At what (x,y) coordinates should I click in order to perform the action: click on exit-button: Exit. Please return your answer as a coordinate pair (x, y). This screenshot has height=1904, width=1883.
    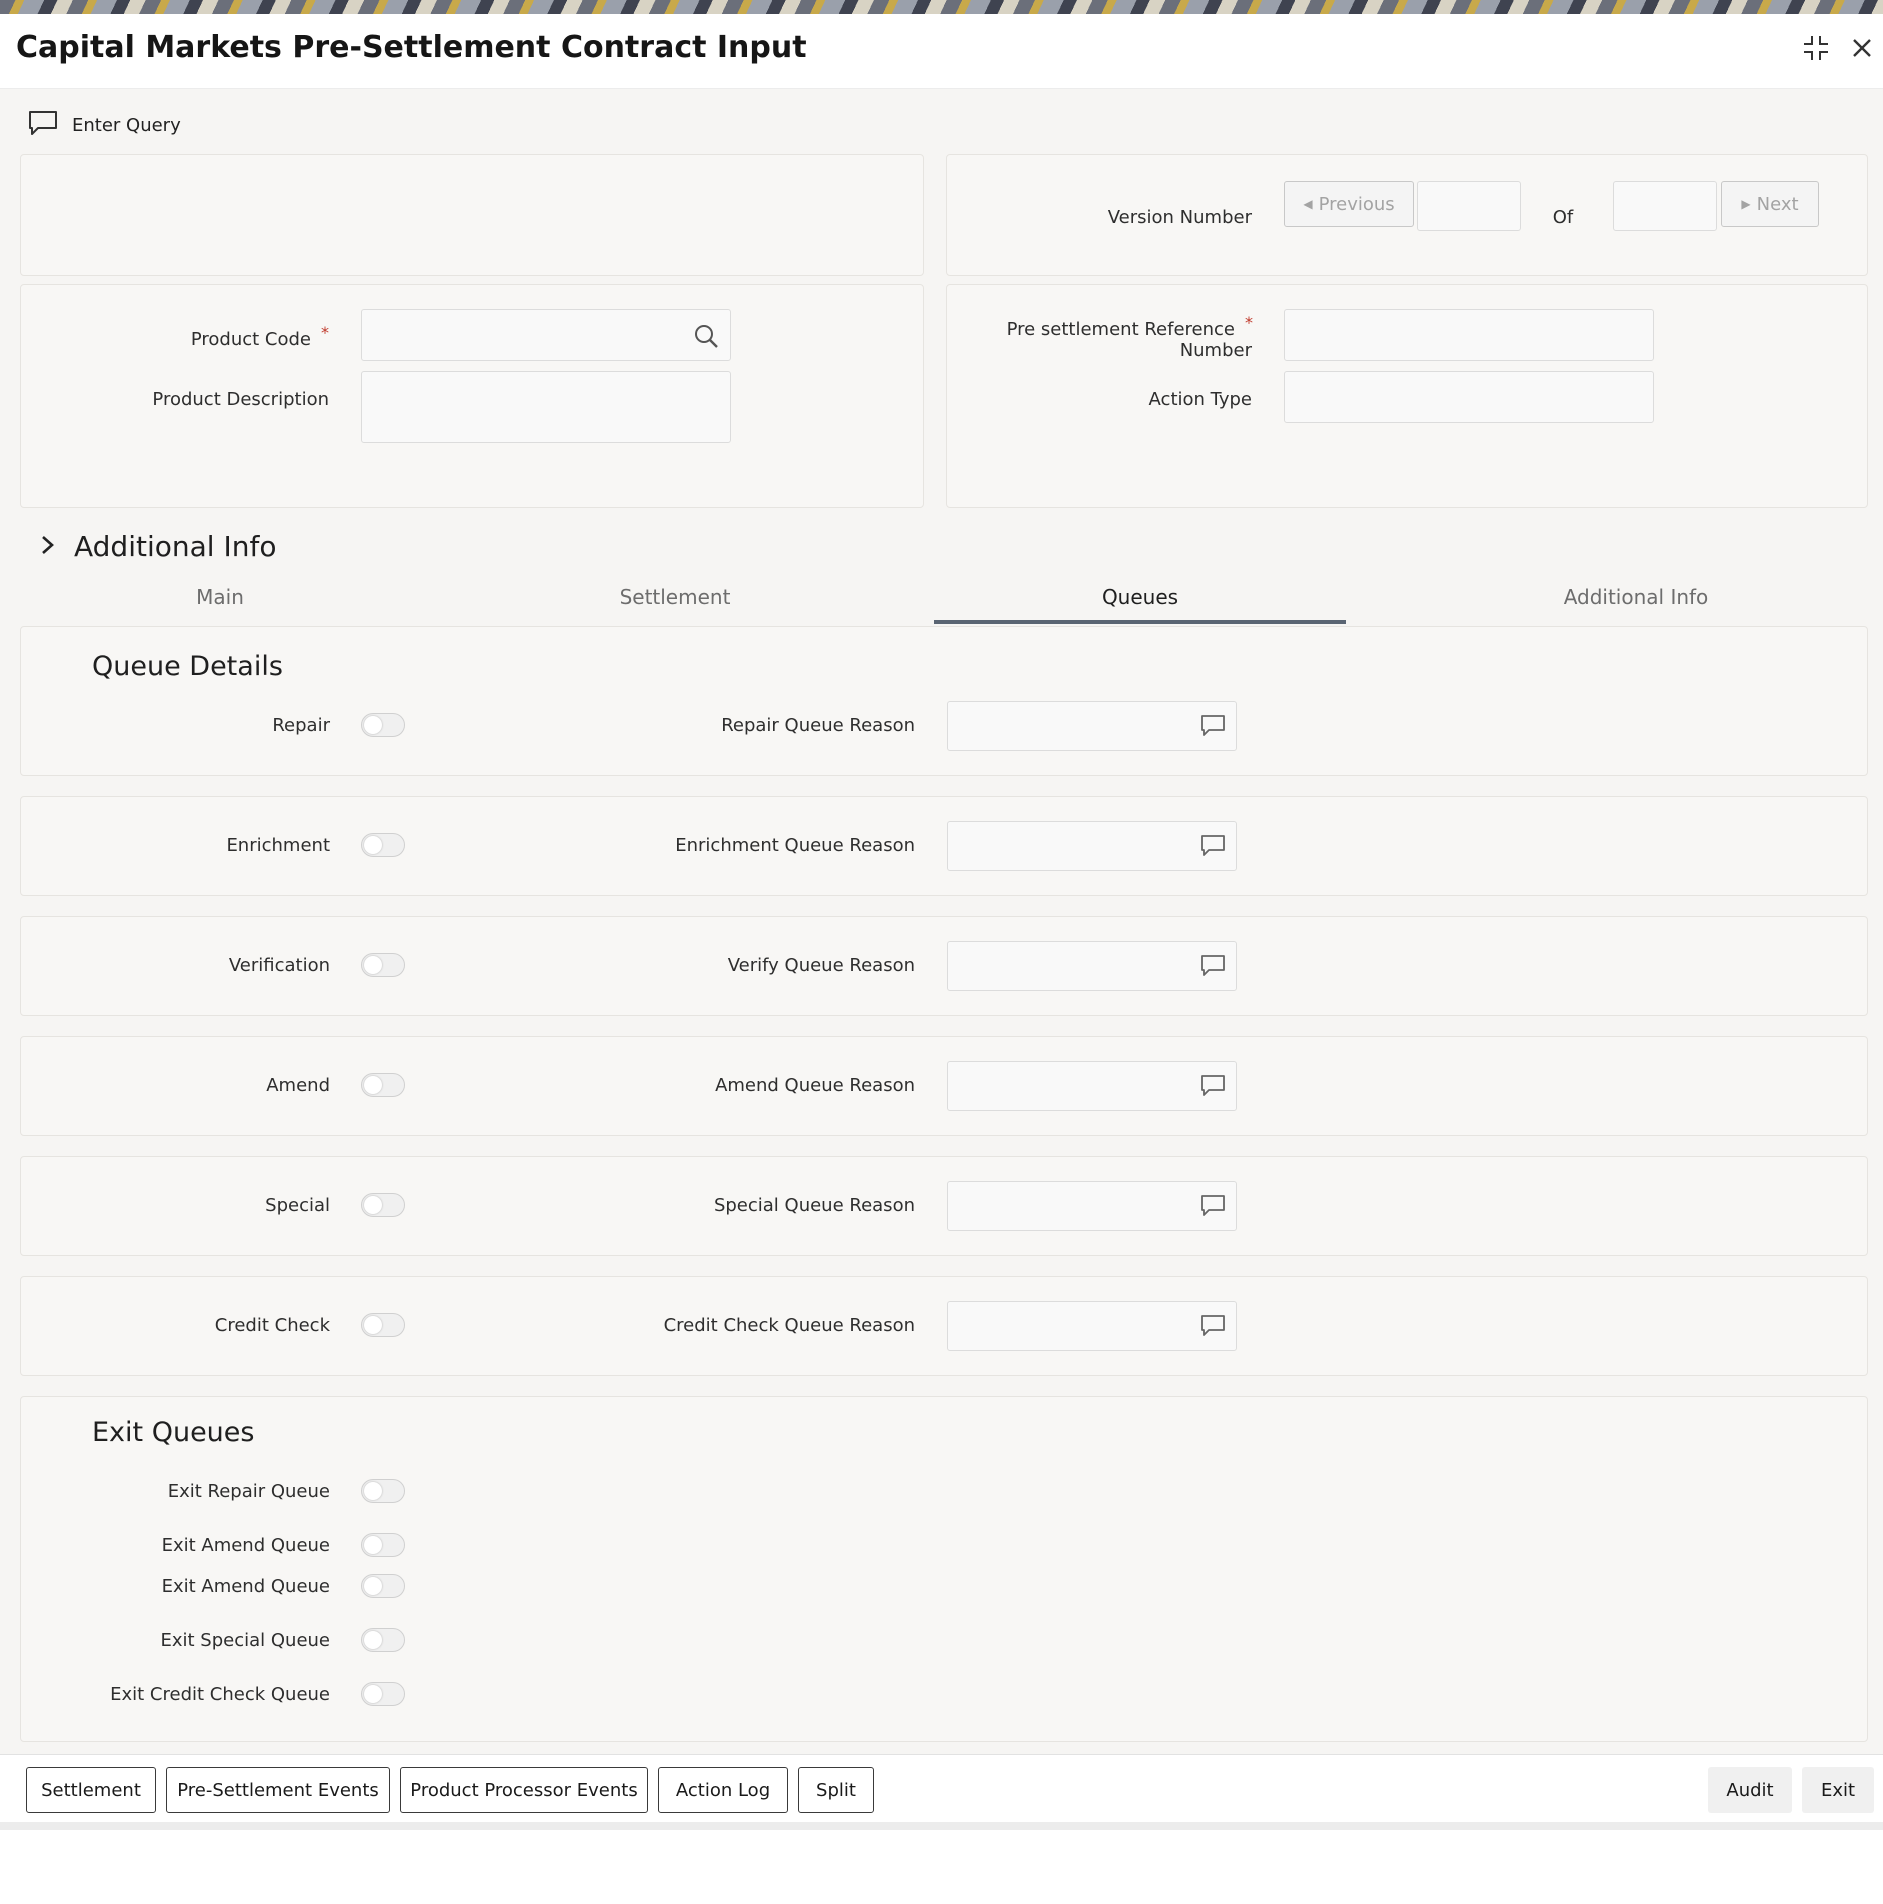
    Looking at the image, I should click on (1838, 1790).